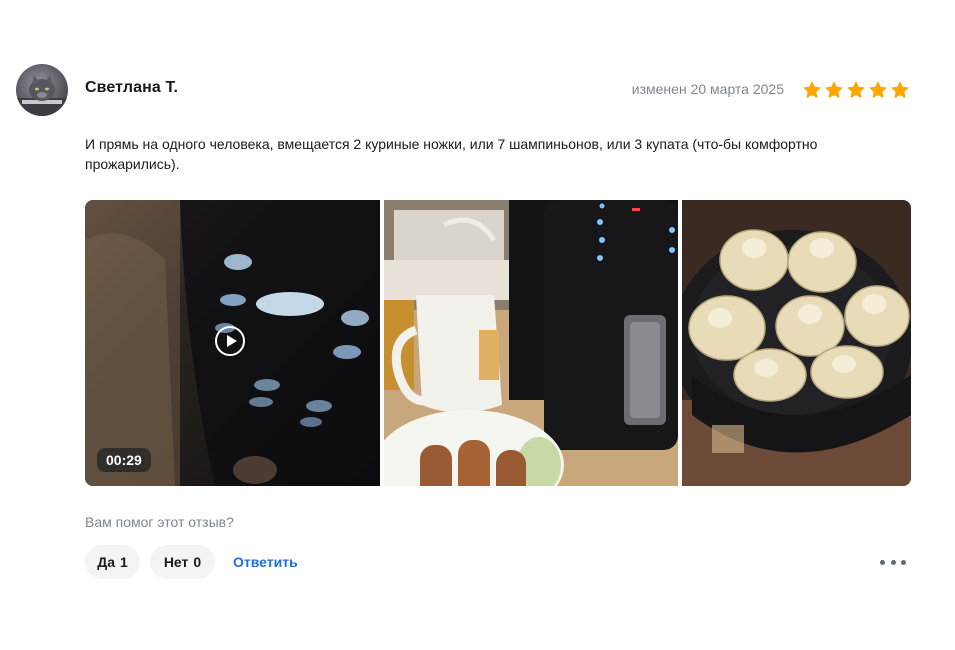 The width and height of the screenshot is (955, 650). I want to click on play-icon, so click(230, 341).